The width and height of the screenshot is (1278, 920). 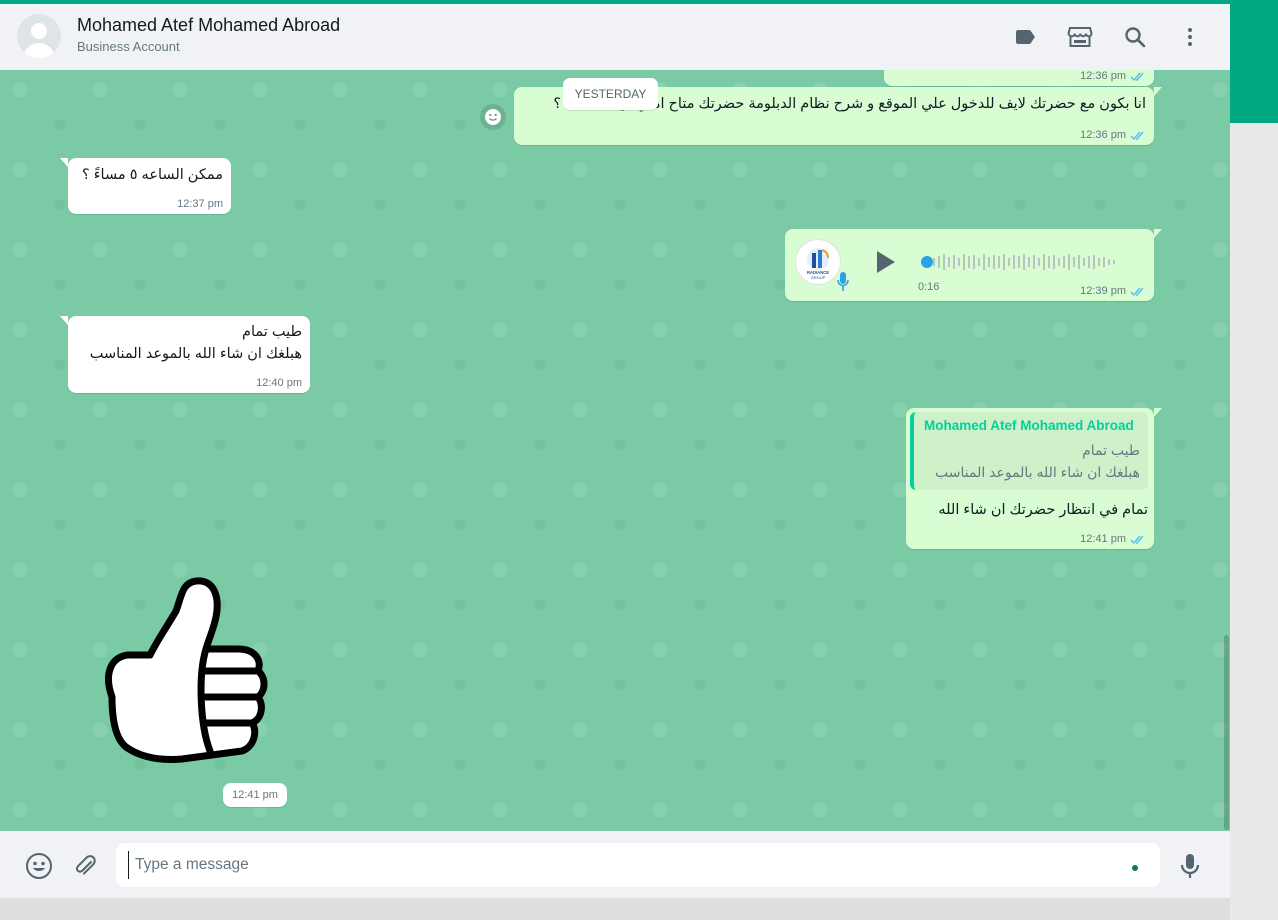 What do you see at coordinates (610, 94) in the screenshot?
I see `date-separator: YESTERDAY` at bounding box center [610, 94].